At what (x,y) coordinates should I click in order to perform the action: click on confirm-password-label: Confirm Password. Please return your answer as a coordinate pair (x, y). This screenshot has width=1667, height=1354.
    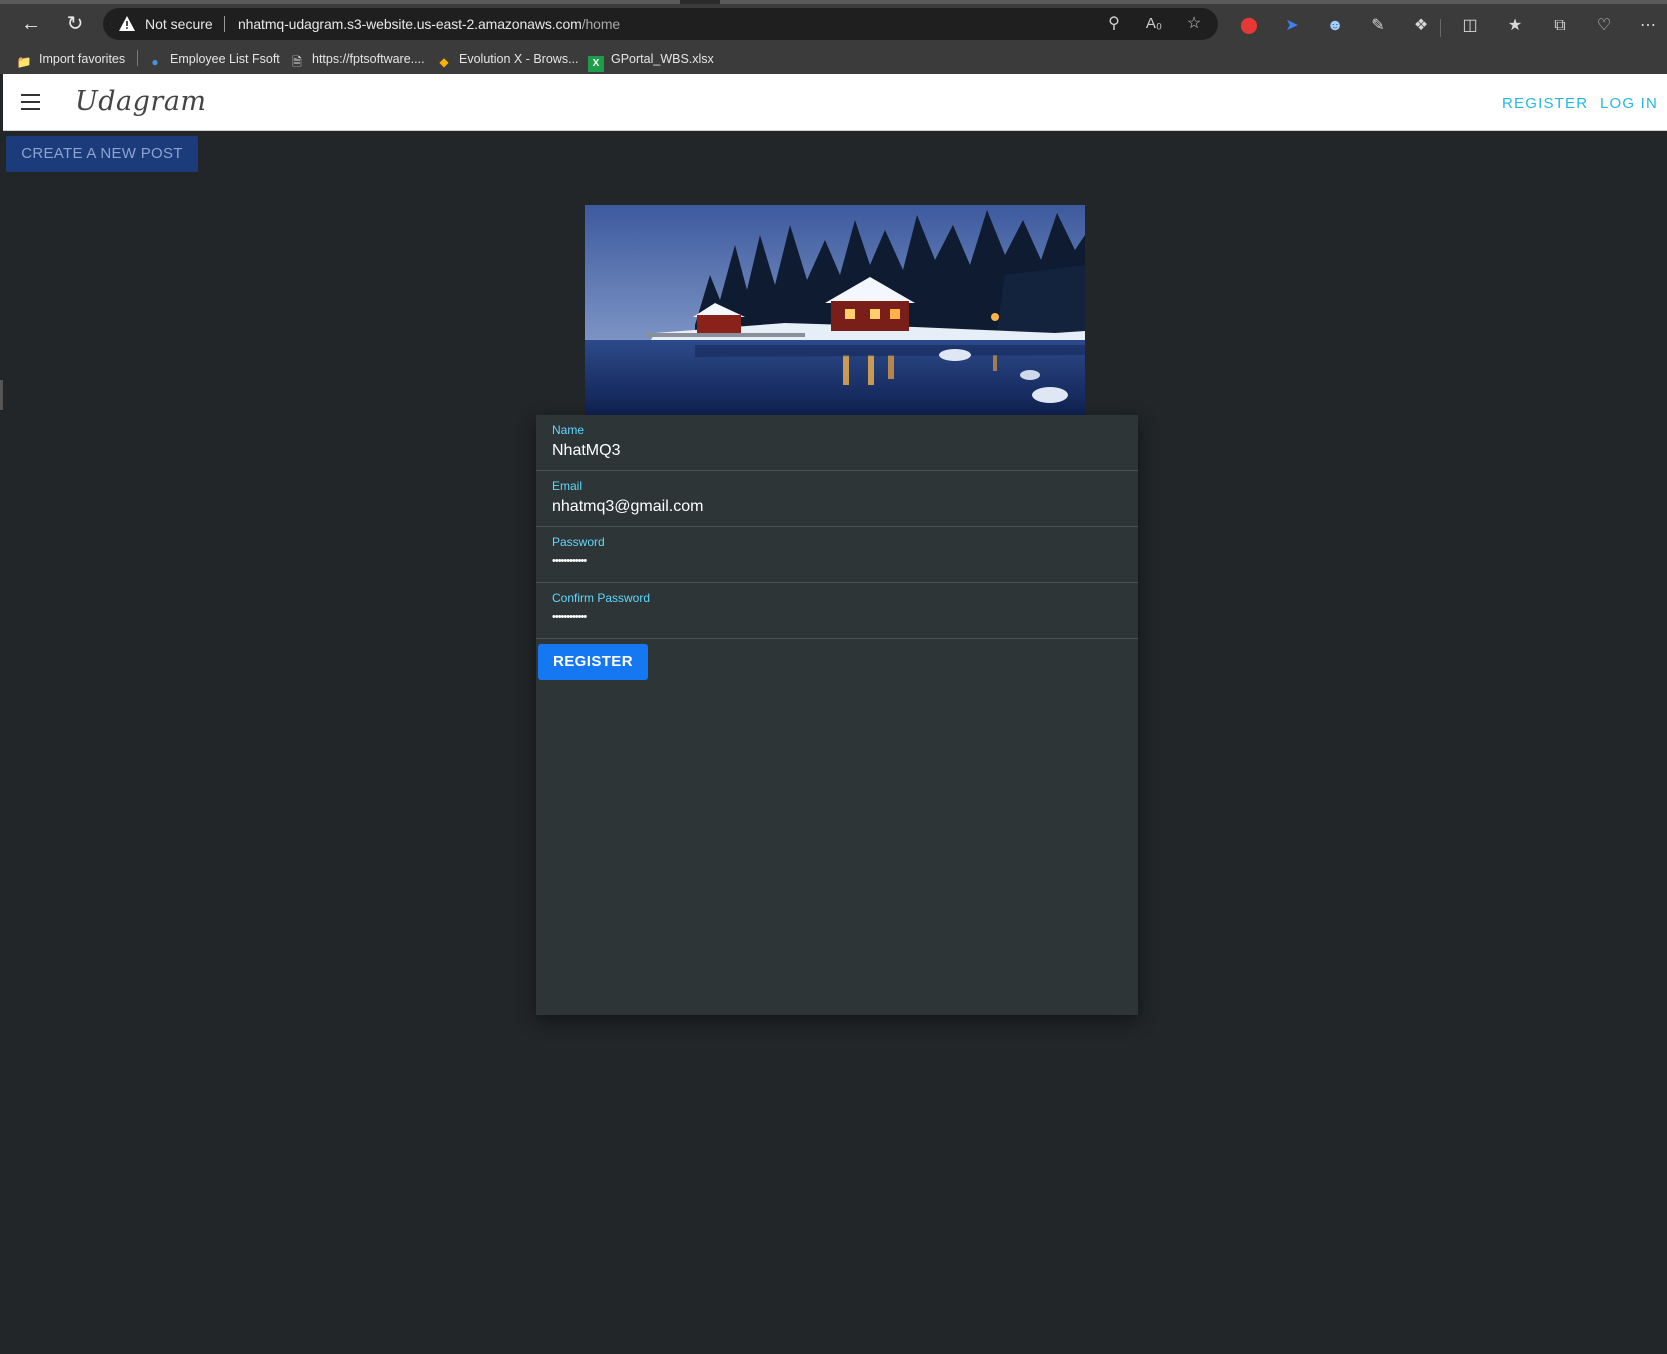
    Looking at the image, I should click on (601, 598).